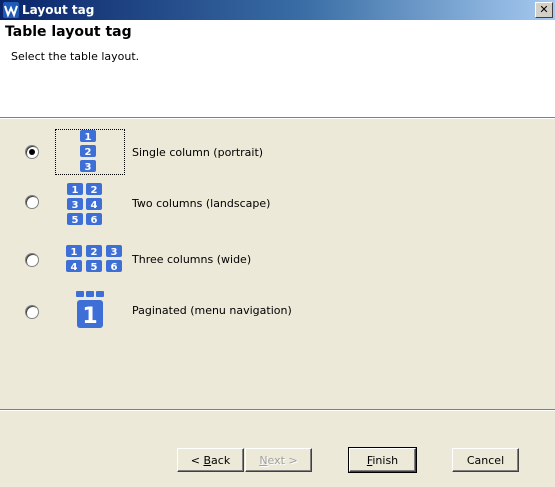  What do you see at coordinates (11, 10) in the screenshot?
I see `app-logo-icon` at bounding box center [11, 10].